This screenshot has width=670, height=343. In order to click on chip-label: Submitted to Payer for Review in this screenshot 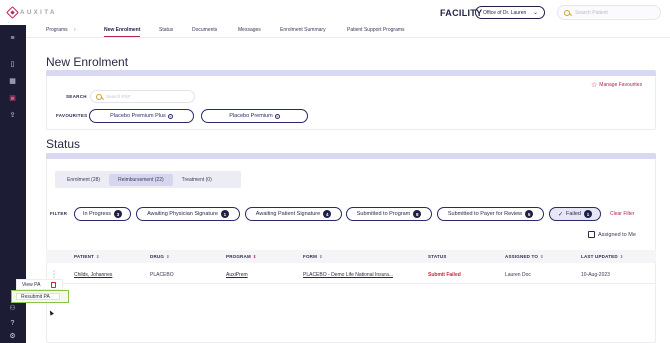, I will do `click(485, 214)`.